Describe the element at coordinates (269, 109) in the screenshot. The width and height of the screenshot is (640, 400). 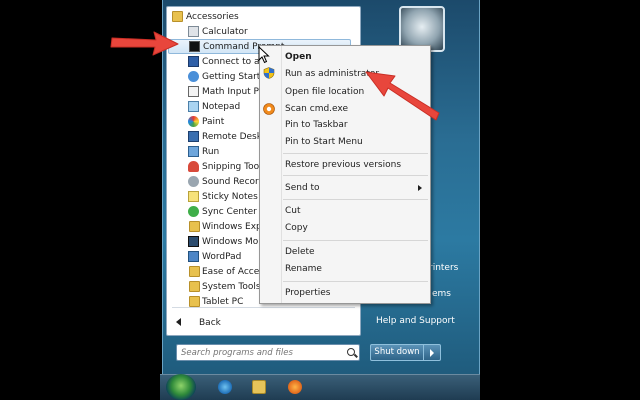
I see `antivirus-icon` at that location.